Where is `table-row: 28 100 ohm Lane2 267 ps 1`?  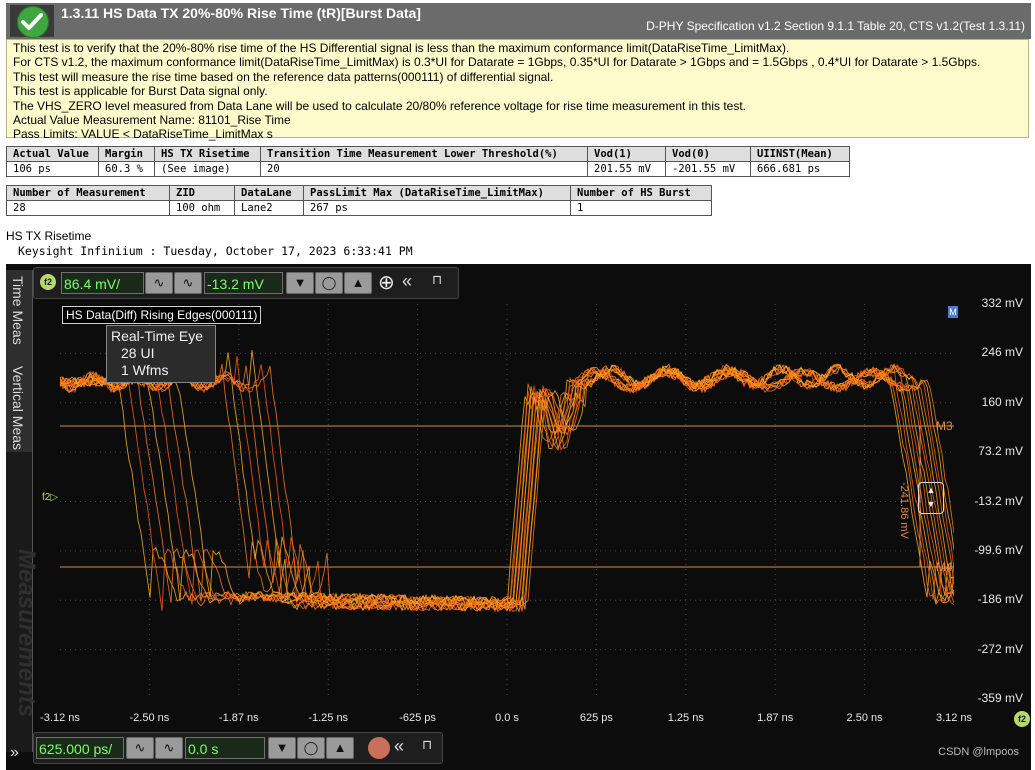 table-row: 28 100 ohm Lane2 267 ps 1 is located at coordinates (359, 208).